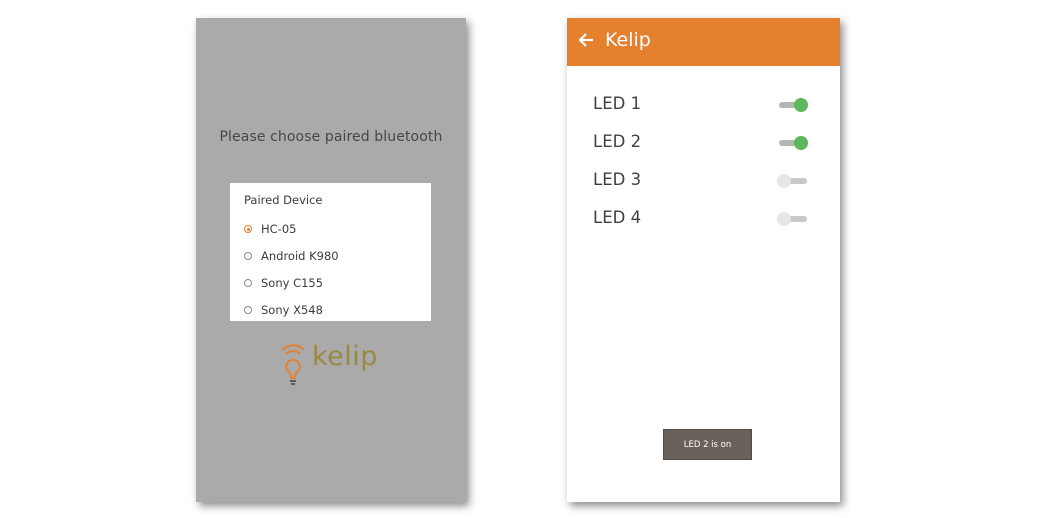  Describe the element at coordinates (617, 217) in the screenshot. I see `led-label: LED 4` at that location.